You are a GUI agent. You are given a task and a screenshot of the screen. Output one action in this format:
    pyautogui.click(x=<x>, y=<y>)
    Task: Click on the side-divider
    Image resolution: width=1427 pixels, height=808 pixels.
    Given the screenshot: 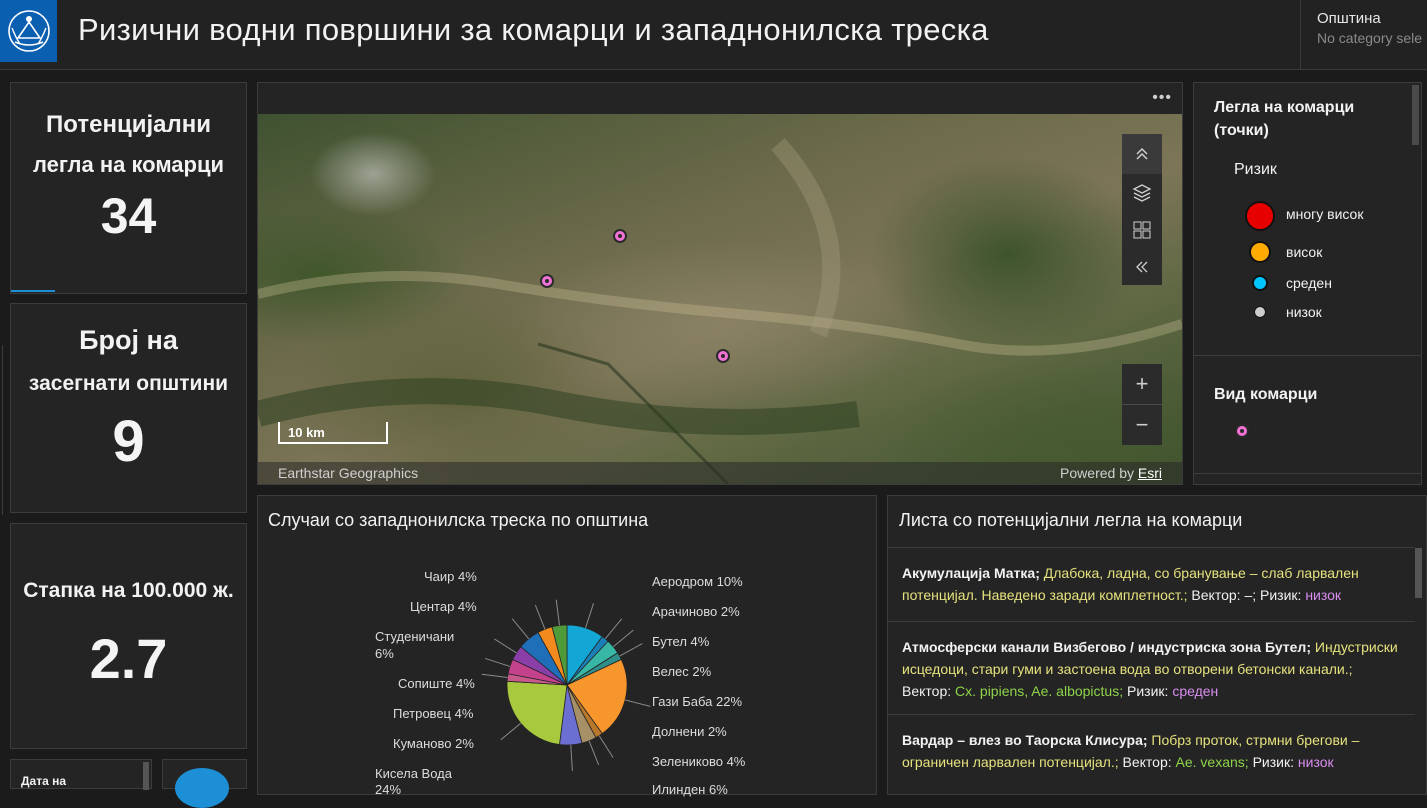 What is the action you would take?
    pyautogui.click(x=1, y=430)
    